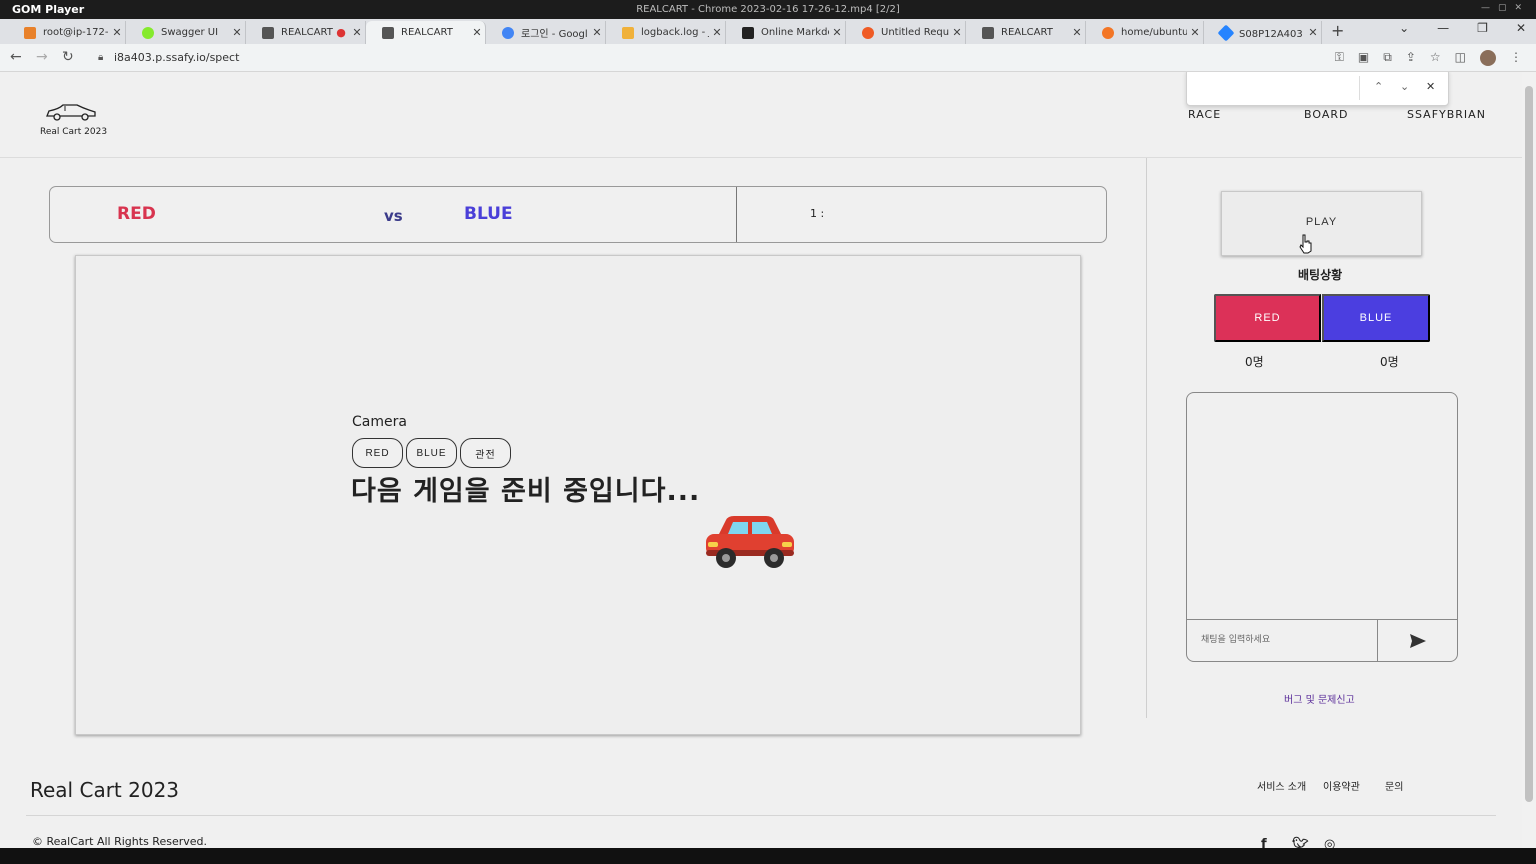  What do you see at coordinates (1387, 58) in the screenshot?
I see `translate-icon: ⧉` at bounding box center [1387, 58].